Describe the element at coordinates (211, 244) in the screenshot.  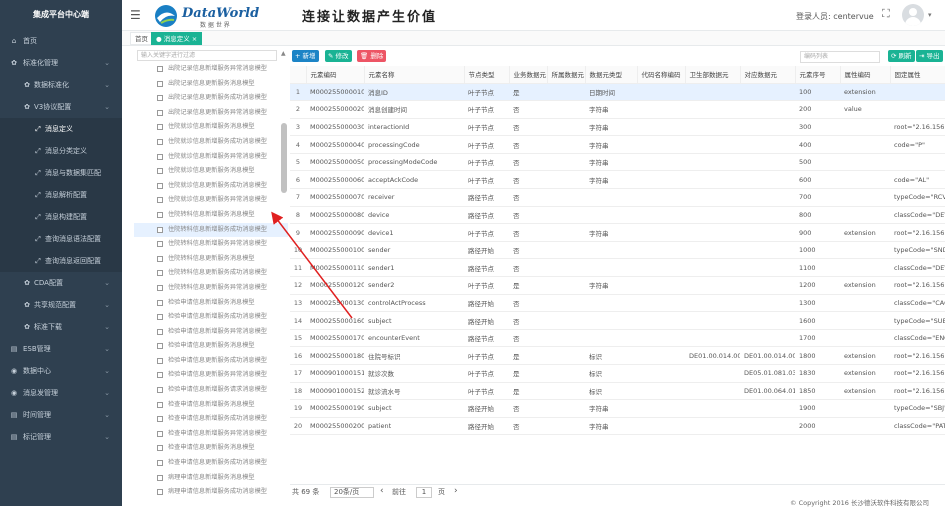
I see `tree-node: 住院转科信息新增服务异常消息模型` at that location.